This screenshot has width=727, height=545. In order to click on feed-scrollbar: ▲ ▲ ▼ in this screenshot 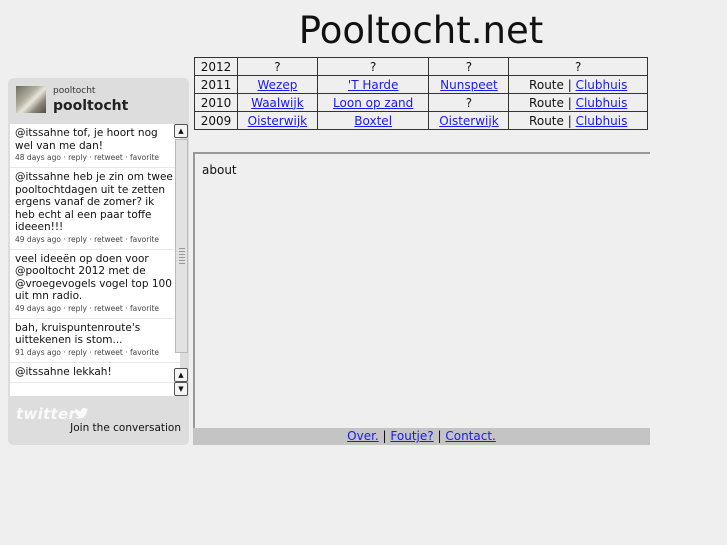, I will do `click(181, 260)`.